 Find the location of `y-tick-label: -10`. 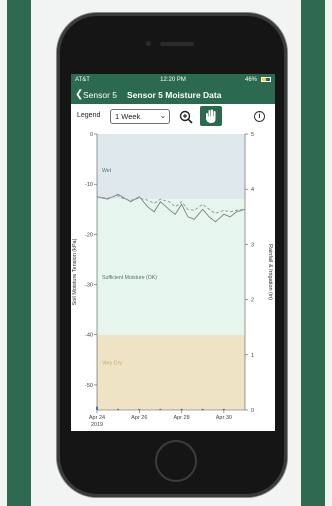

y-tick-label: -10 is located at coordinates (89, 185).